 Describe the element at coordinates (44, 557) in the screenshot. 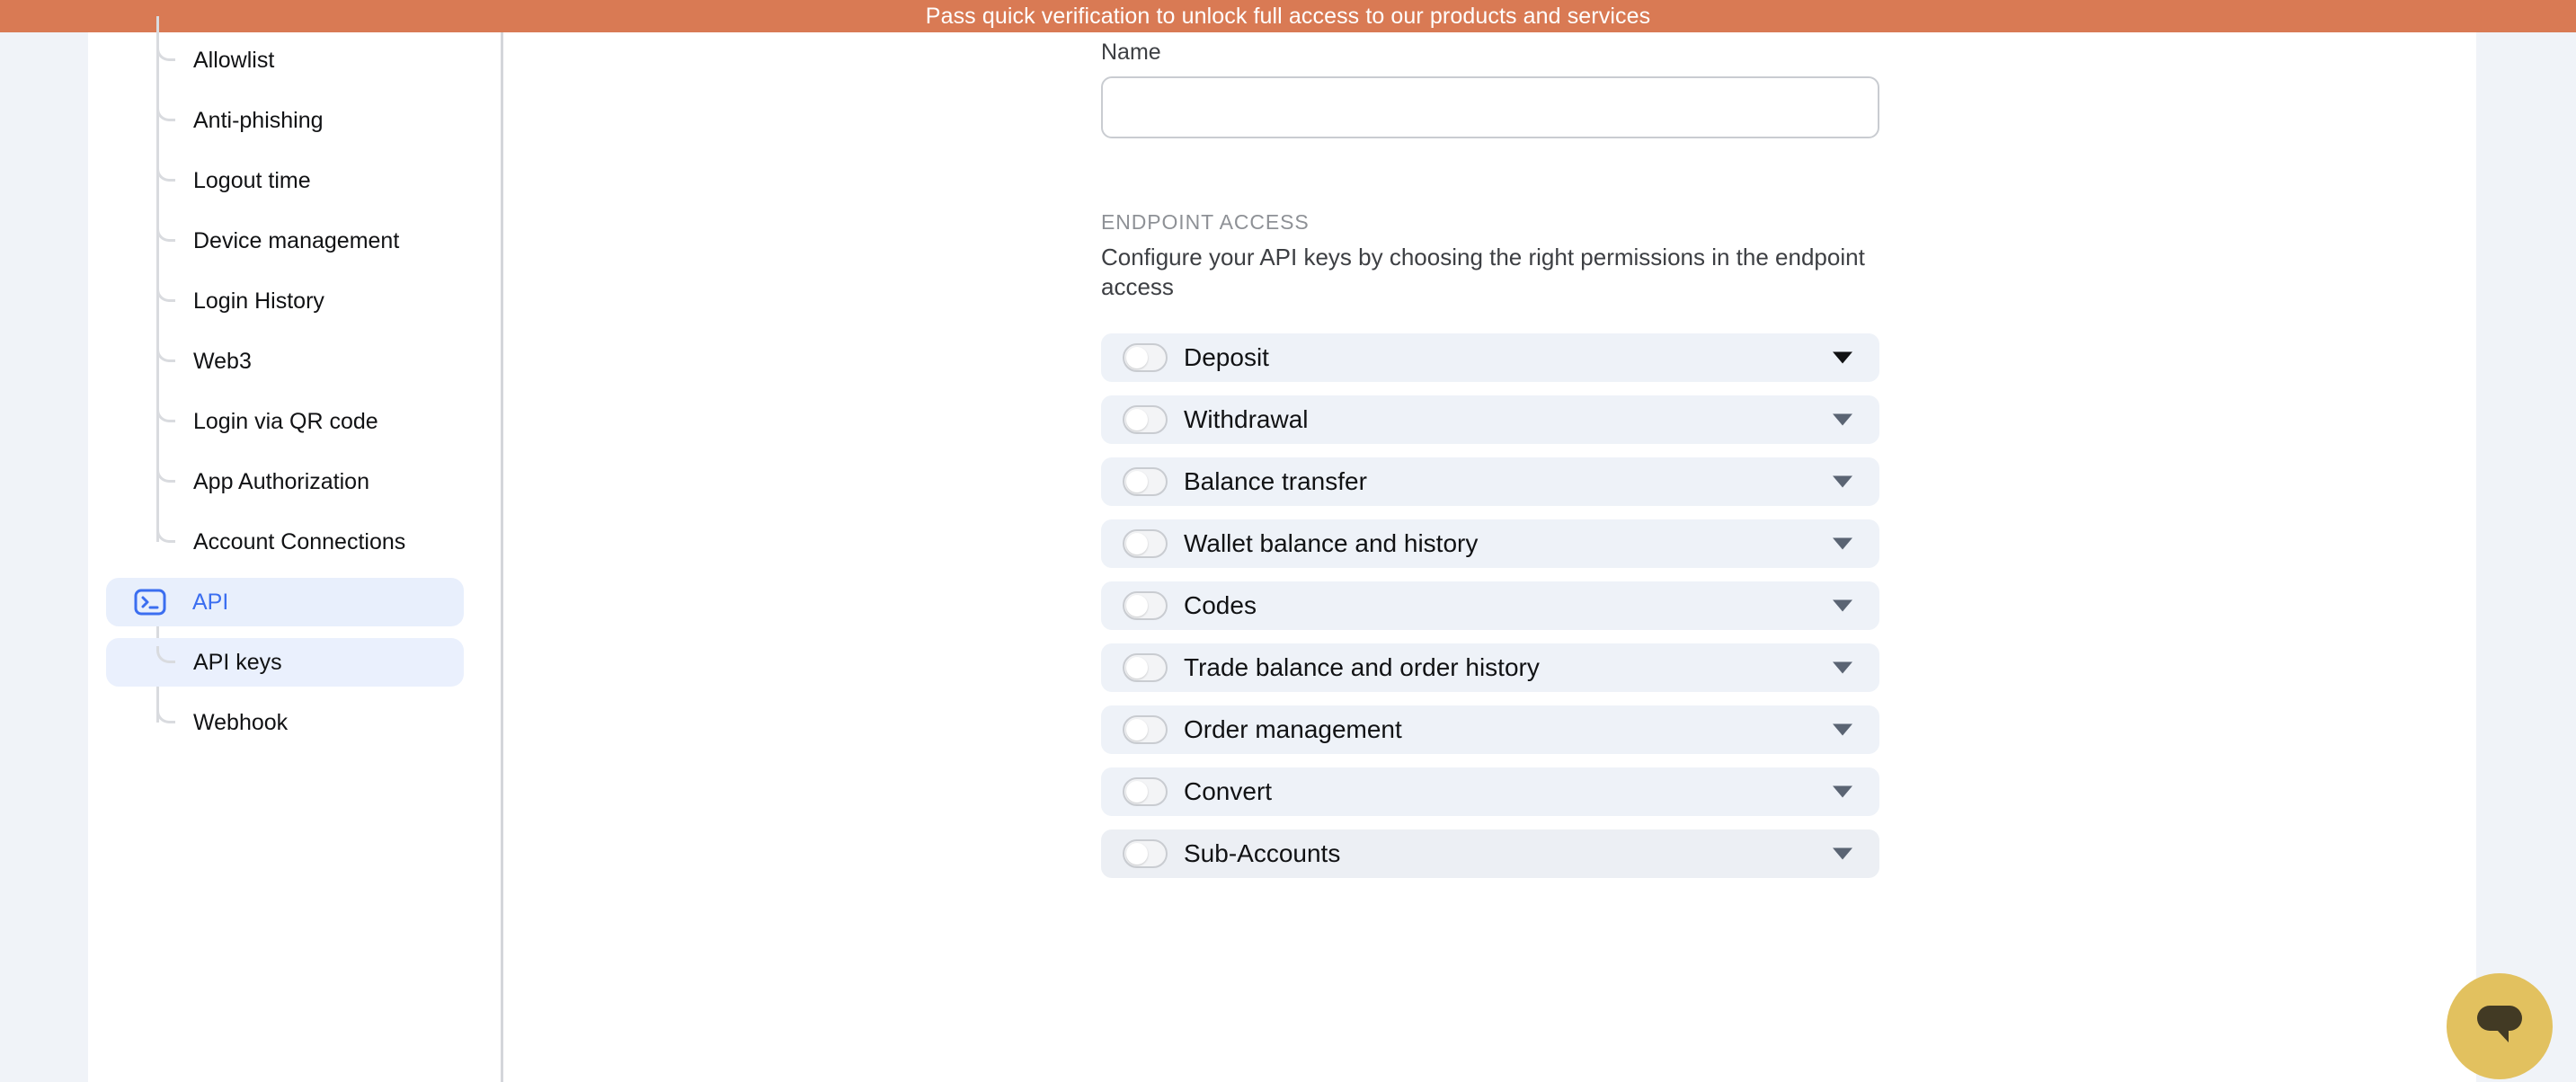

I see `page-background-left` at that location.